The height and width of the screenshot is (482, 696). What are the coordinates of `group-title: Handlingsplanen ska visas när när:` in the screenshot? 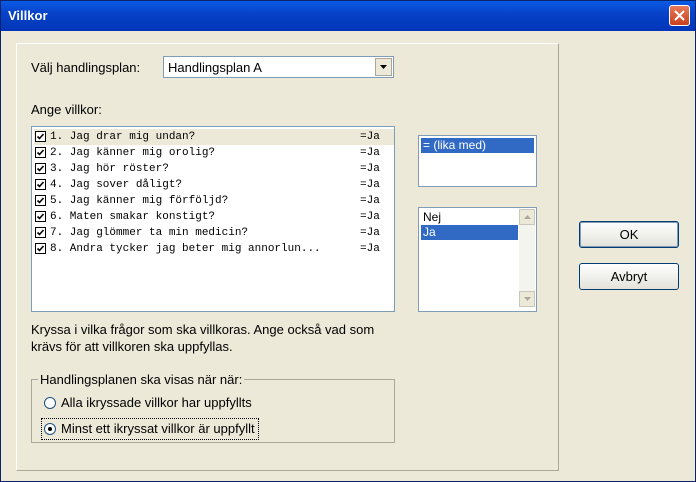 It's located at (141, 379).